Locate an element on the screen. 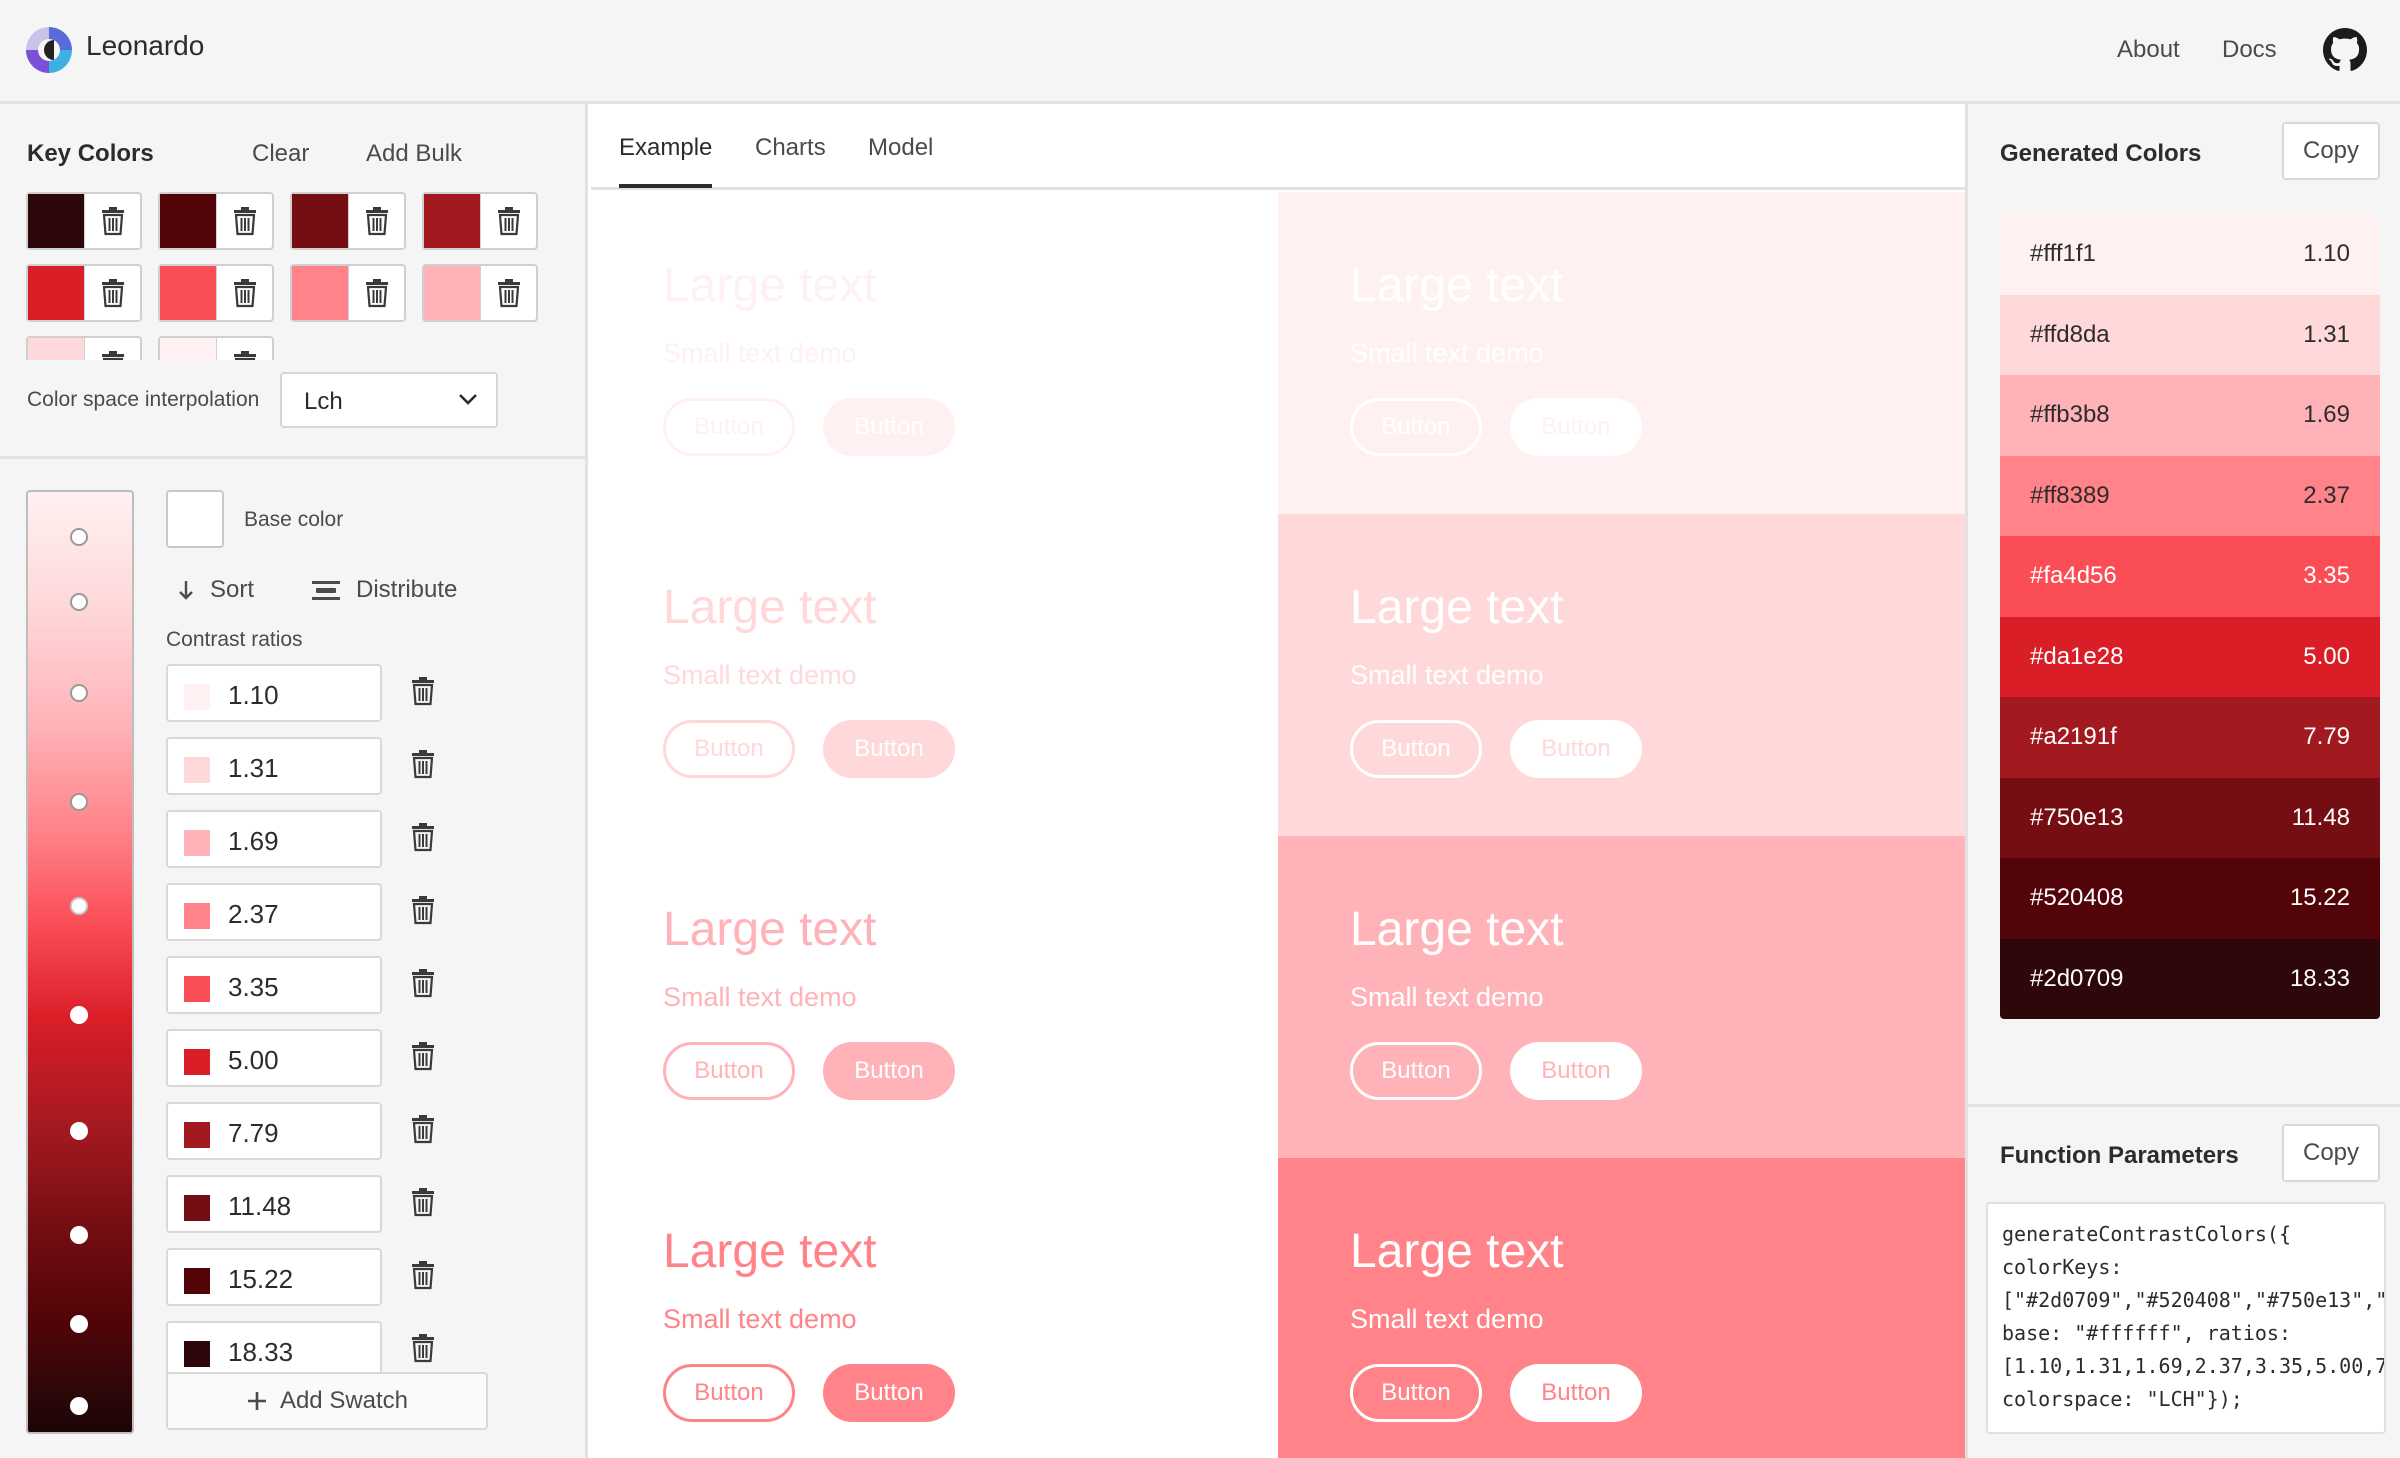 This screenshot has height=1458, width=2400. contrast-ratio-input: 7.79 is located at coordinates (274, 1131).